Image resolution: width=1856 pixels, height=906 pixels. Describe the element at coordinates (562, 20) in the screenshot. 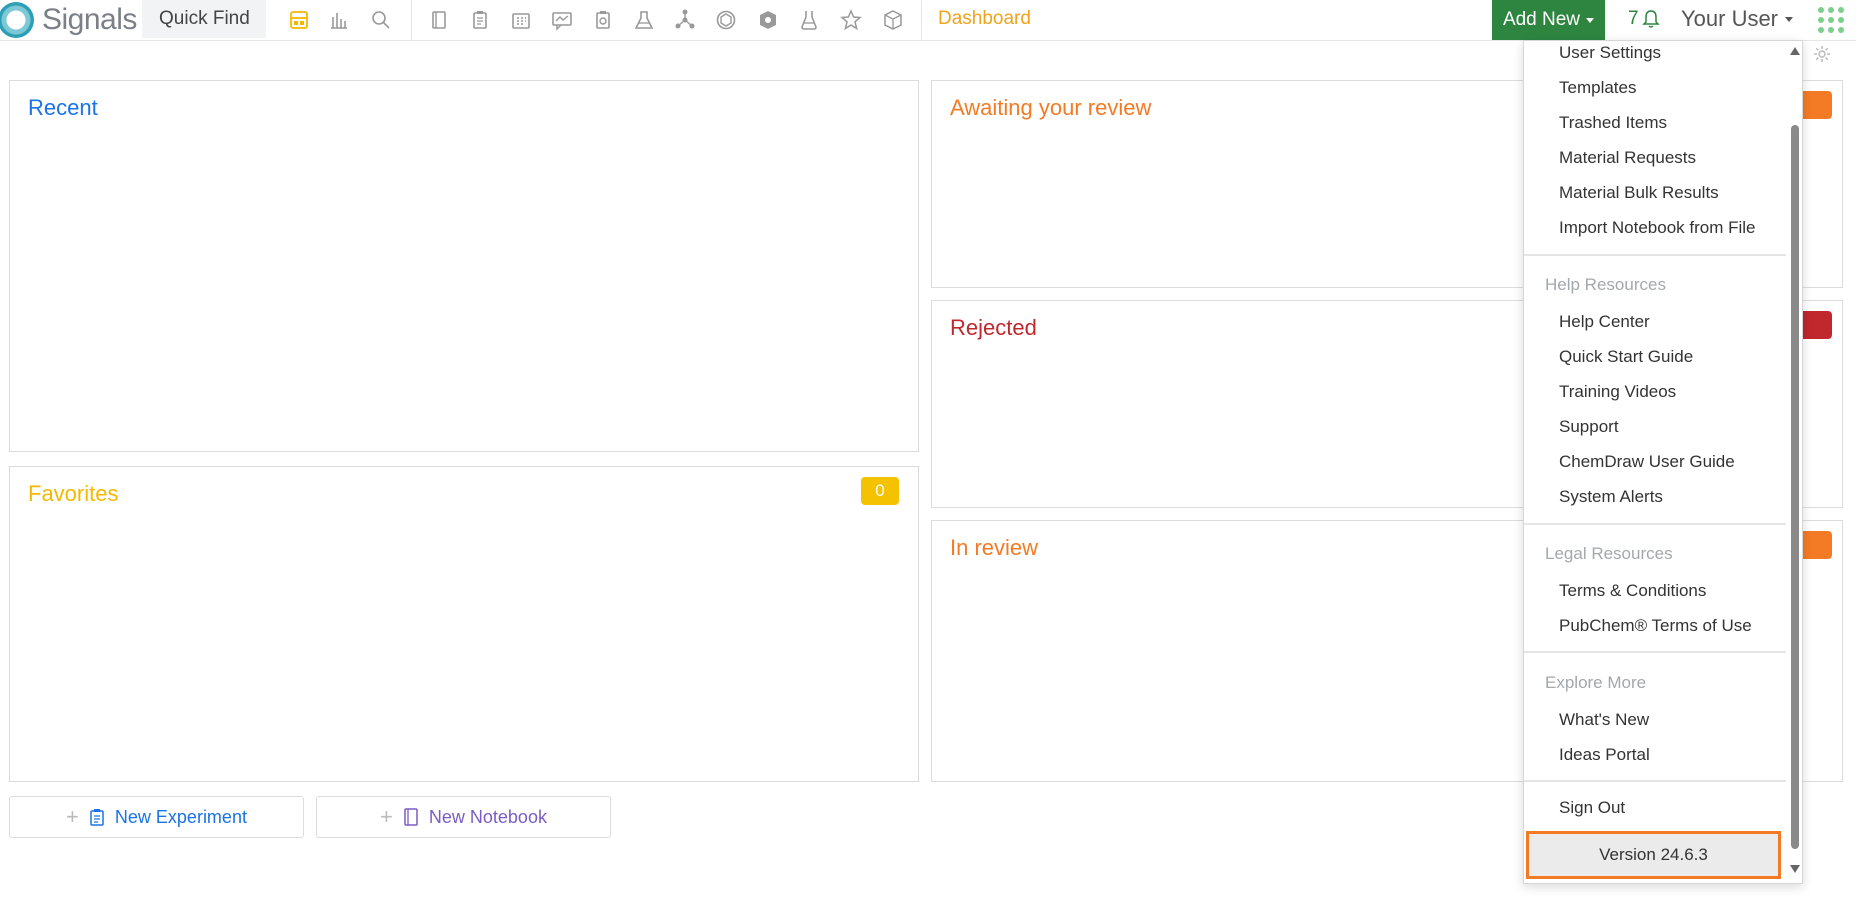

I see `chat-icon` at that location.